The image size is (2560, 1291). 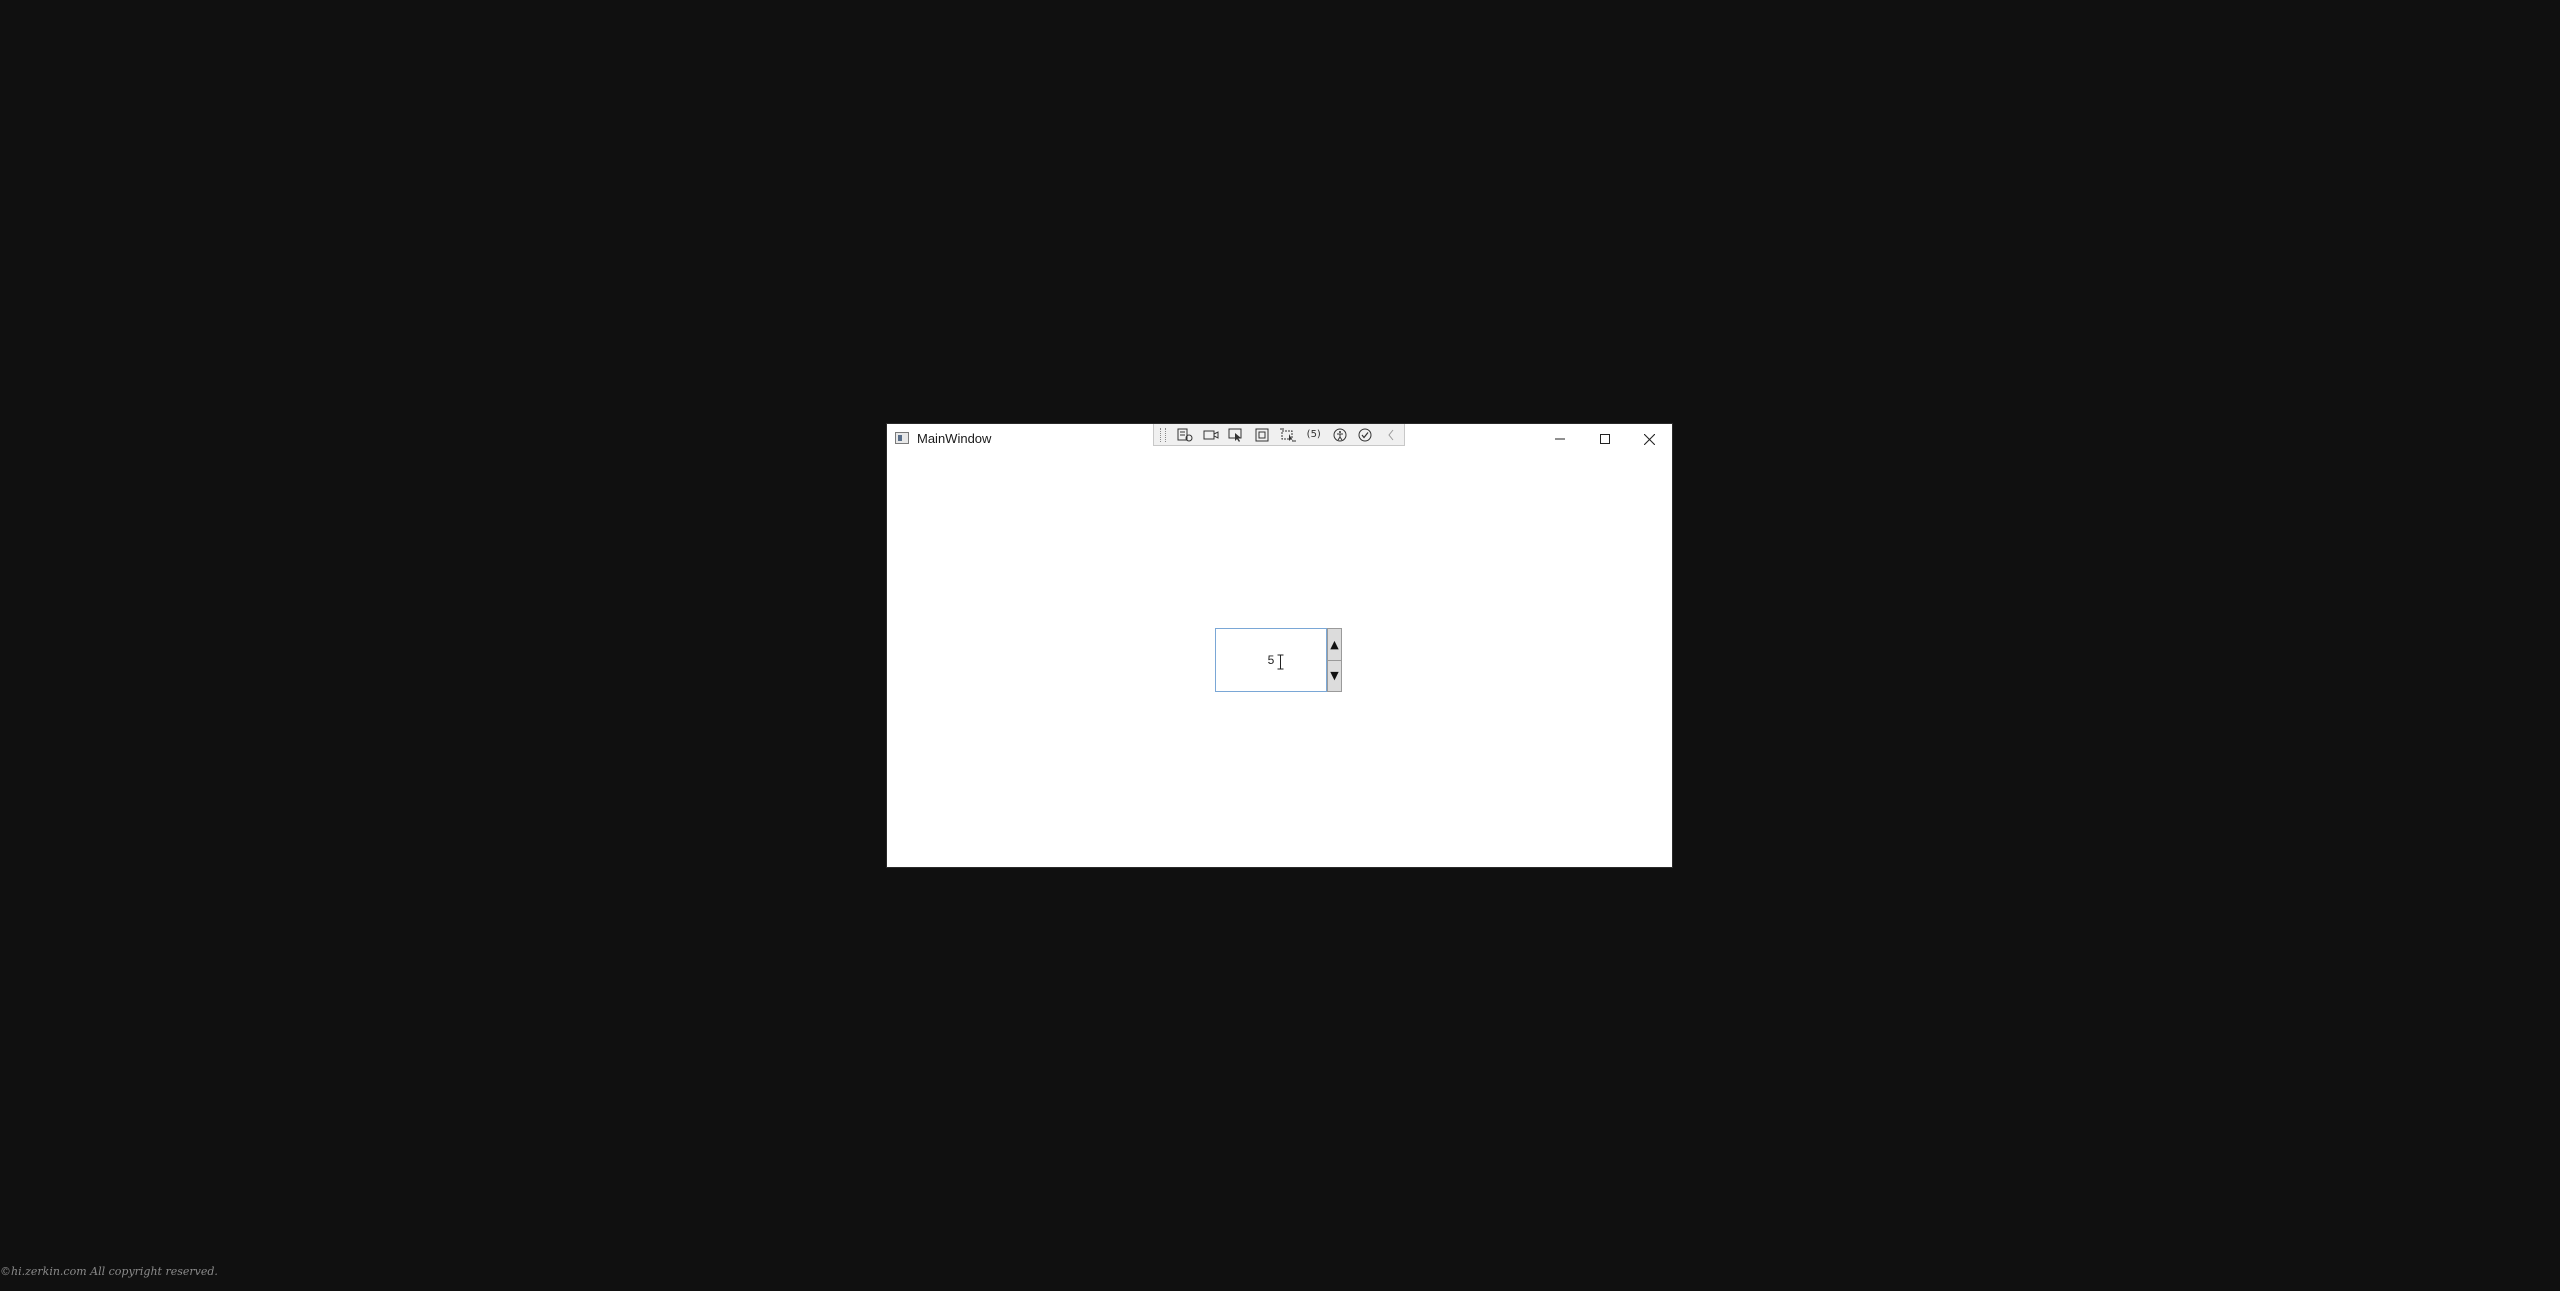 I want to click on track-focus-button, so click(x=1288, y=435).